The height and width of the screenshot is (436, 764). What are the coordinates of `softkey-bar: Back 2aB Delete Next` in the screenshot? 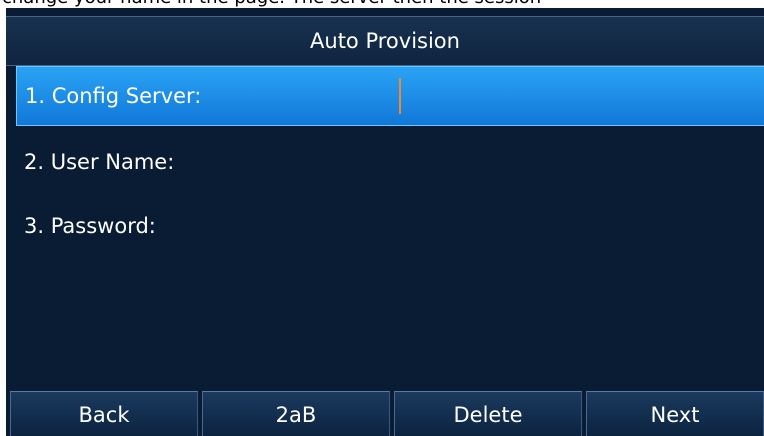 It's located at (385, 413).